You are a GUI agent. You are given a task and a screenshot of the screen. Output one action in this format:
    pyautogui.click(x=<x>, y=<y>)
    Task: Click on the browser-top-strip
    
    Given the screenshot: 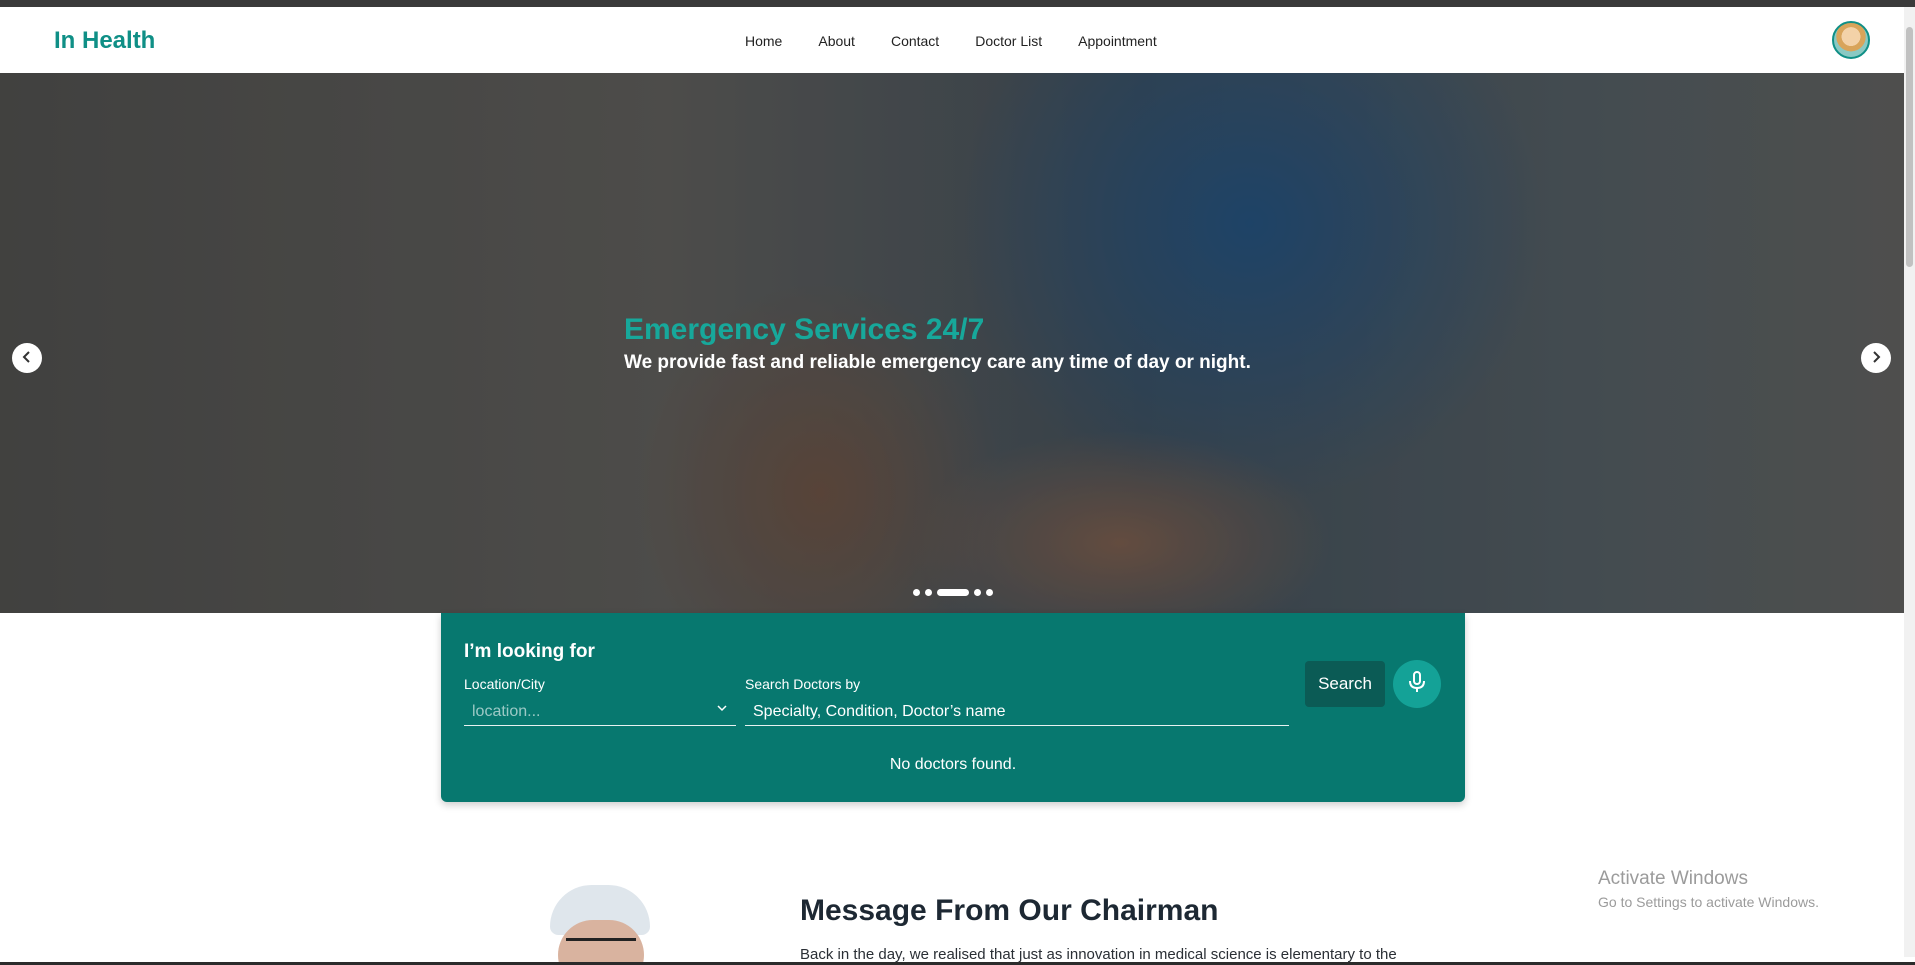 What is the action you would take?
    pyautogui.click(x=957, y=3)
    